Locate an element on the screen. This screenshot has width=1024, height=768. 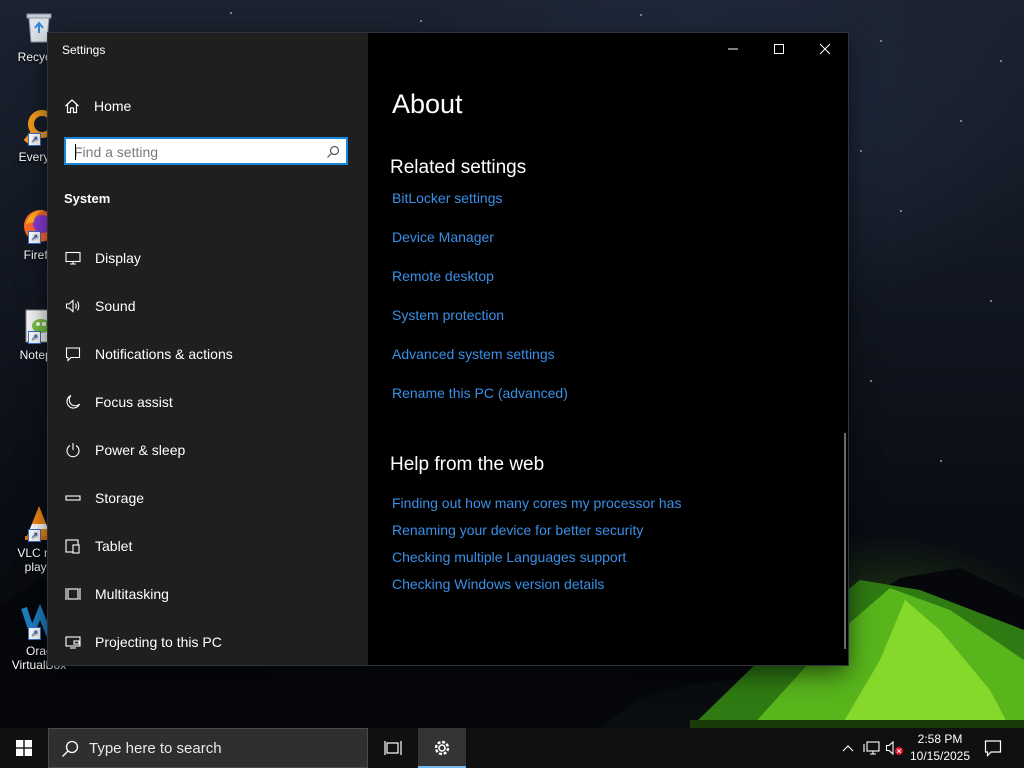
help-link-windows-version: Checking Windows version details is located at coordinates (498, 584).